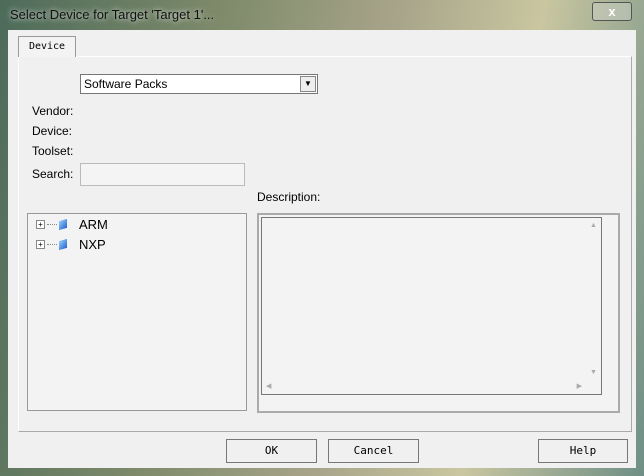 This screenshot has width=644, height=476. I want to click on source-select-value: Software Packs, so click(126, 84).